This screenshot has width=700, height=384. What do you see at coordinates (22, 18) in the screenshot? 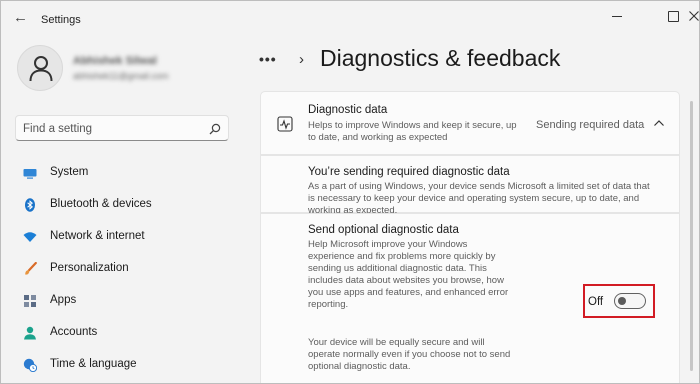
I see `back-arrow-icon: ←` at bounding box center [22, 18].